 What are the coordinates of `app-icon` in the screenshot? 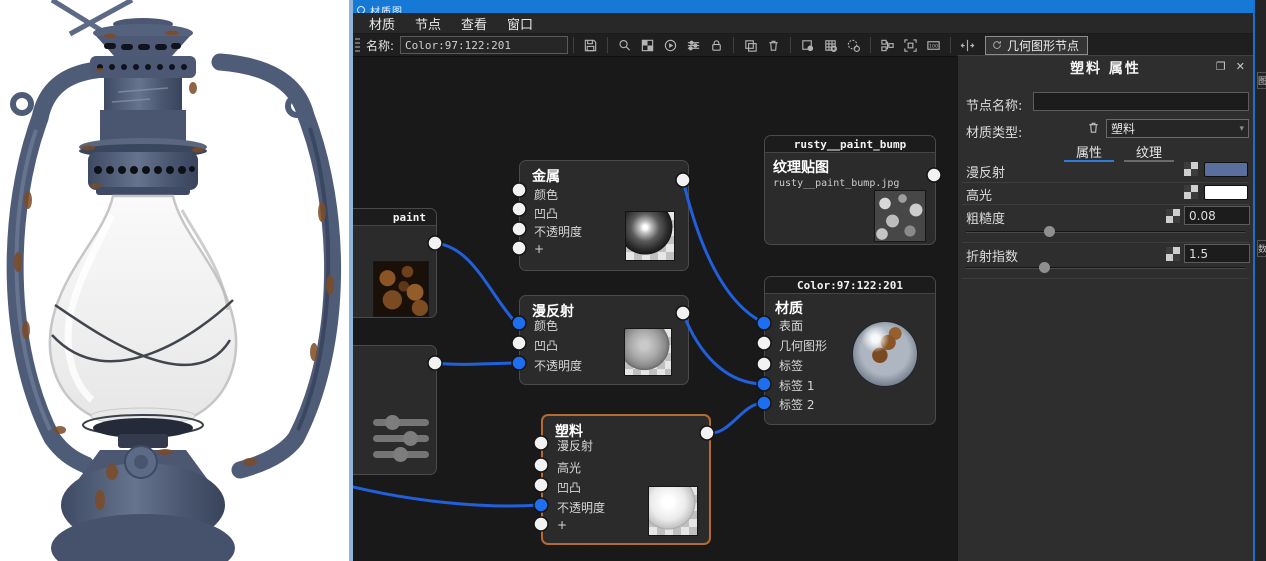 It's located at (361, 9).